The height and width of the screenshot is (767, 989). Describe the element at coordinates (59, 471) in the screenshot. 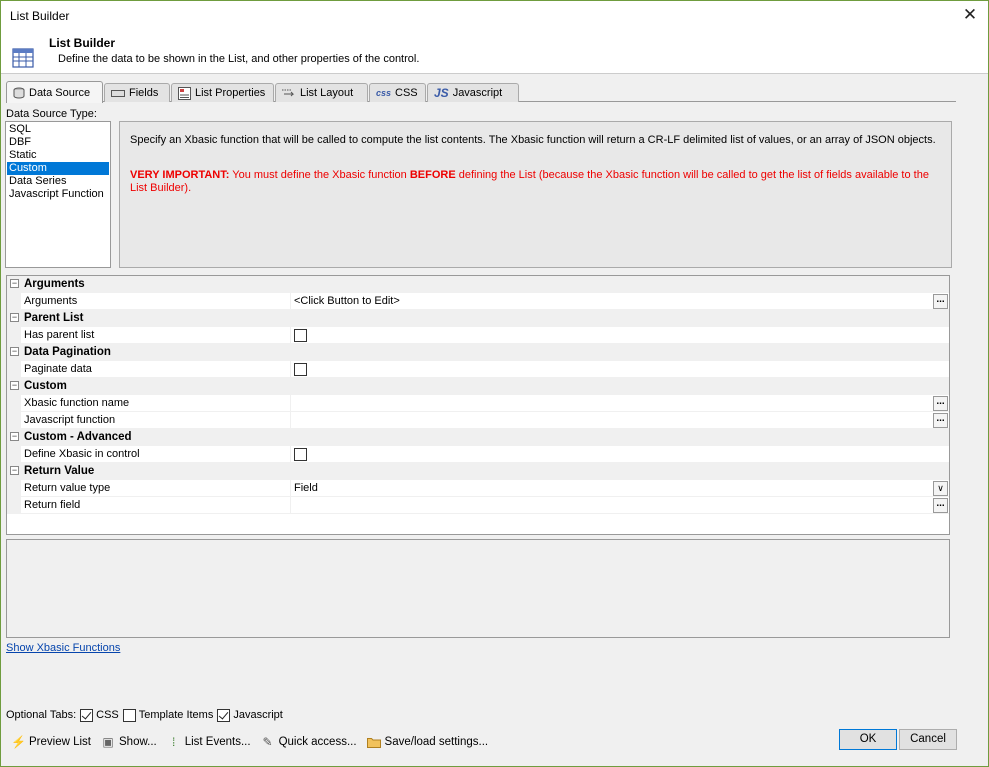

I see `category-label: Return Value` at that location.